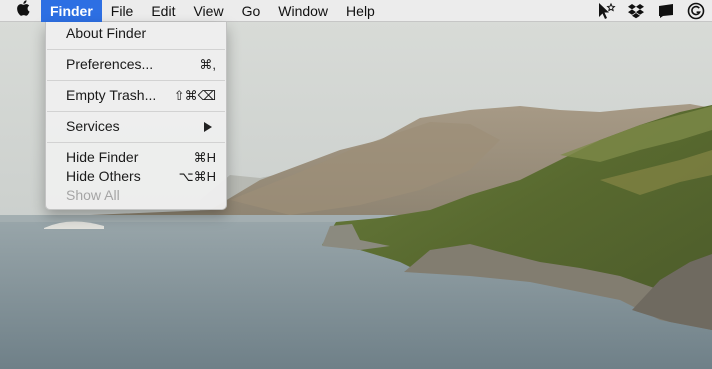 The width and height of the screenshot is (712, 369). What do you see at coordinates (666, 11) in the screenshot?
I see `notification-icon` at bounding box center [666, 11].